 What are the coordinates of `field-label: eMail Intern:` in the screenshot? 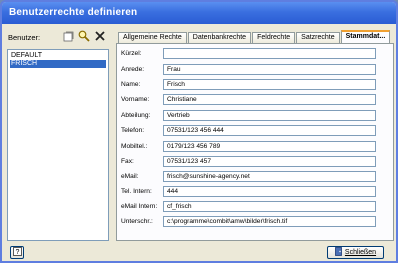 It's located at (139, 206).